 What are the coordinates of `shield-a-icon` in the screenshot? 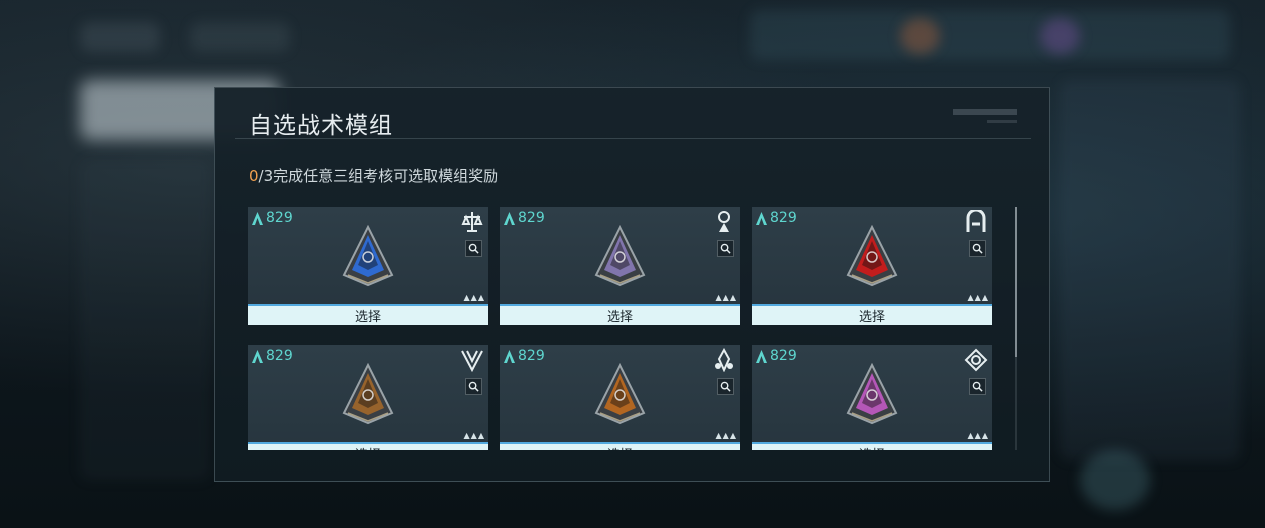 It's located at (976, 221).